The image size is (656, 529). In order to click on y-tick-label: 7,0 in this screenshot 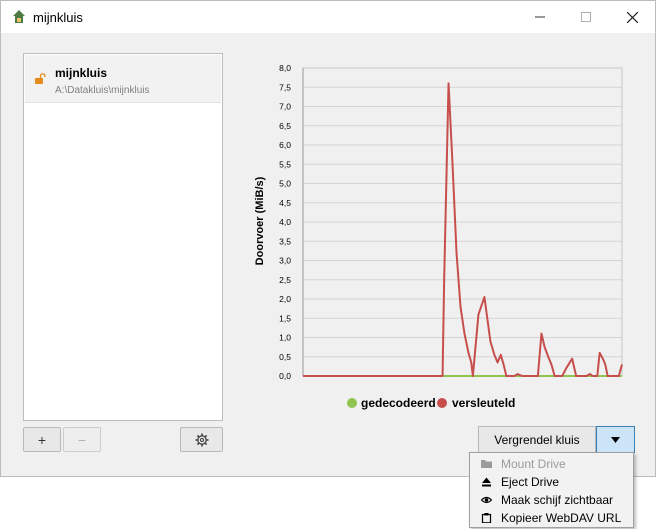, I will do `click(285, 107)`.